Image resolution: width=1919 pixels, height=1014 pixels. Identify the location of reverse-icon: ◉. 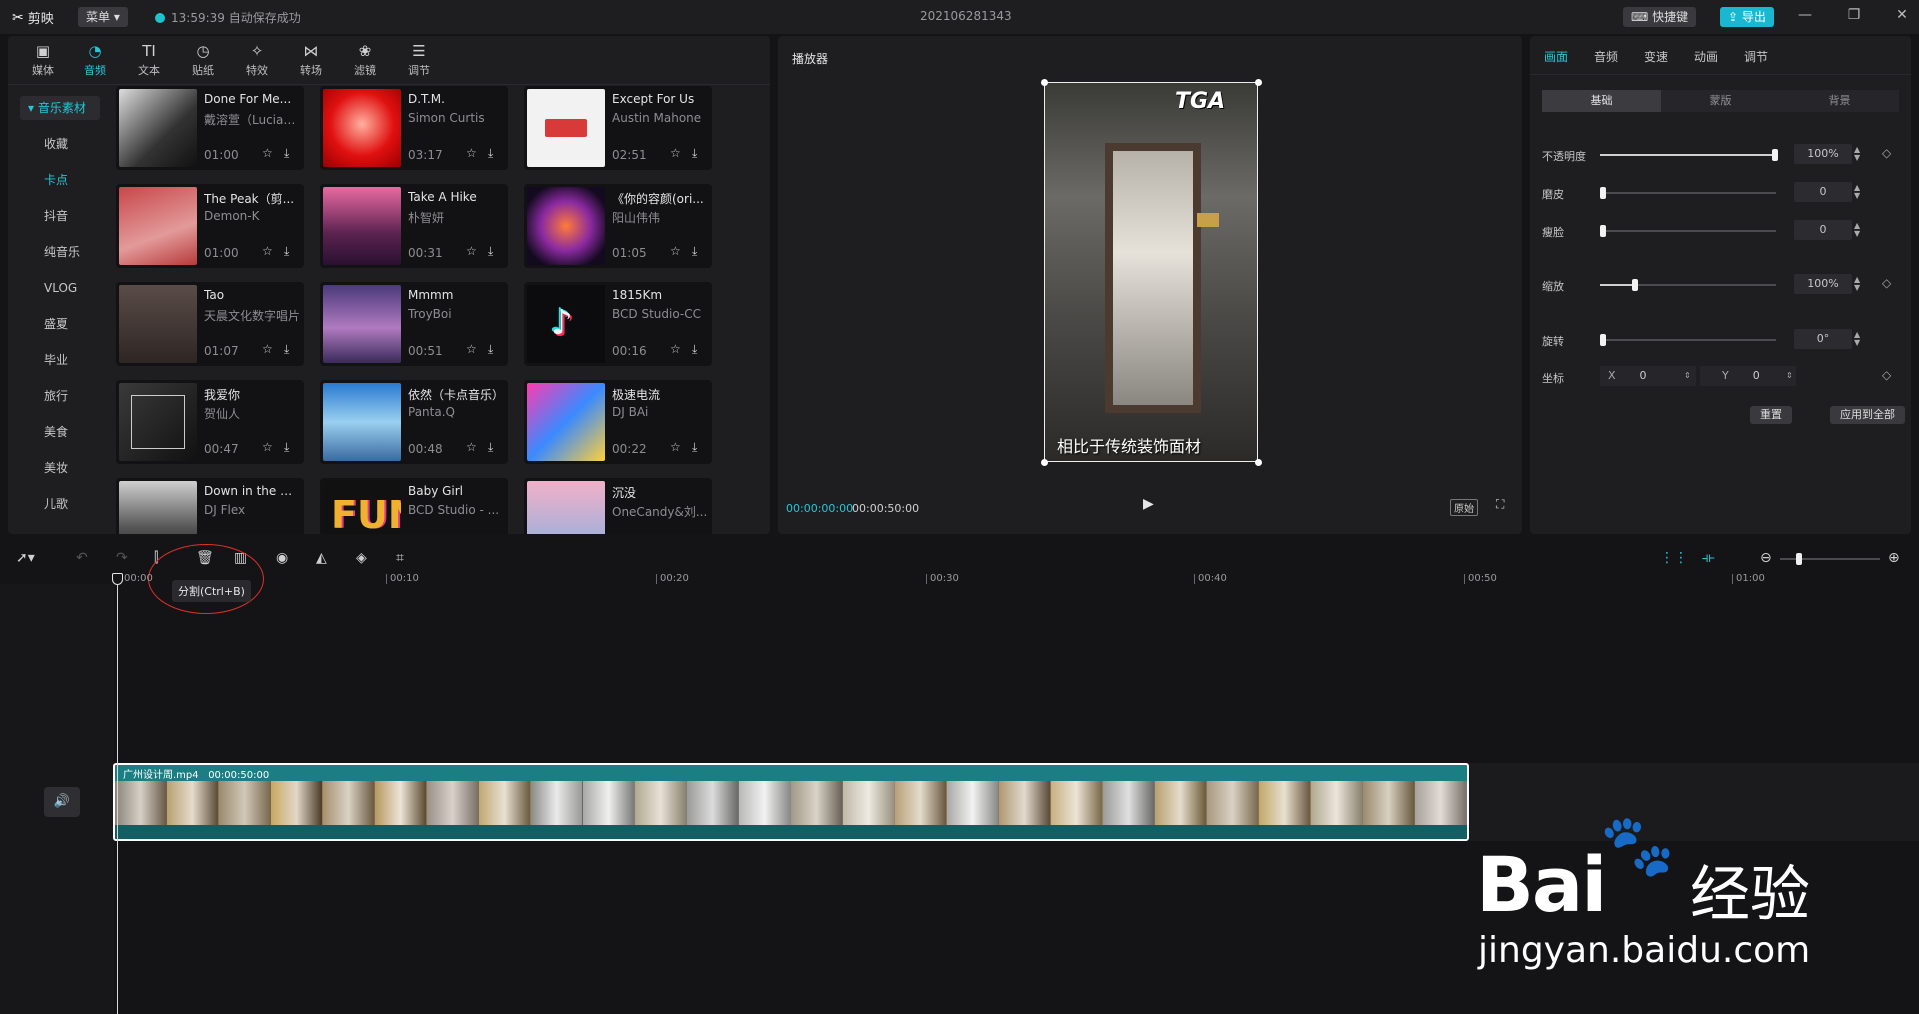
(282, 558).